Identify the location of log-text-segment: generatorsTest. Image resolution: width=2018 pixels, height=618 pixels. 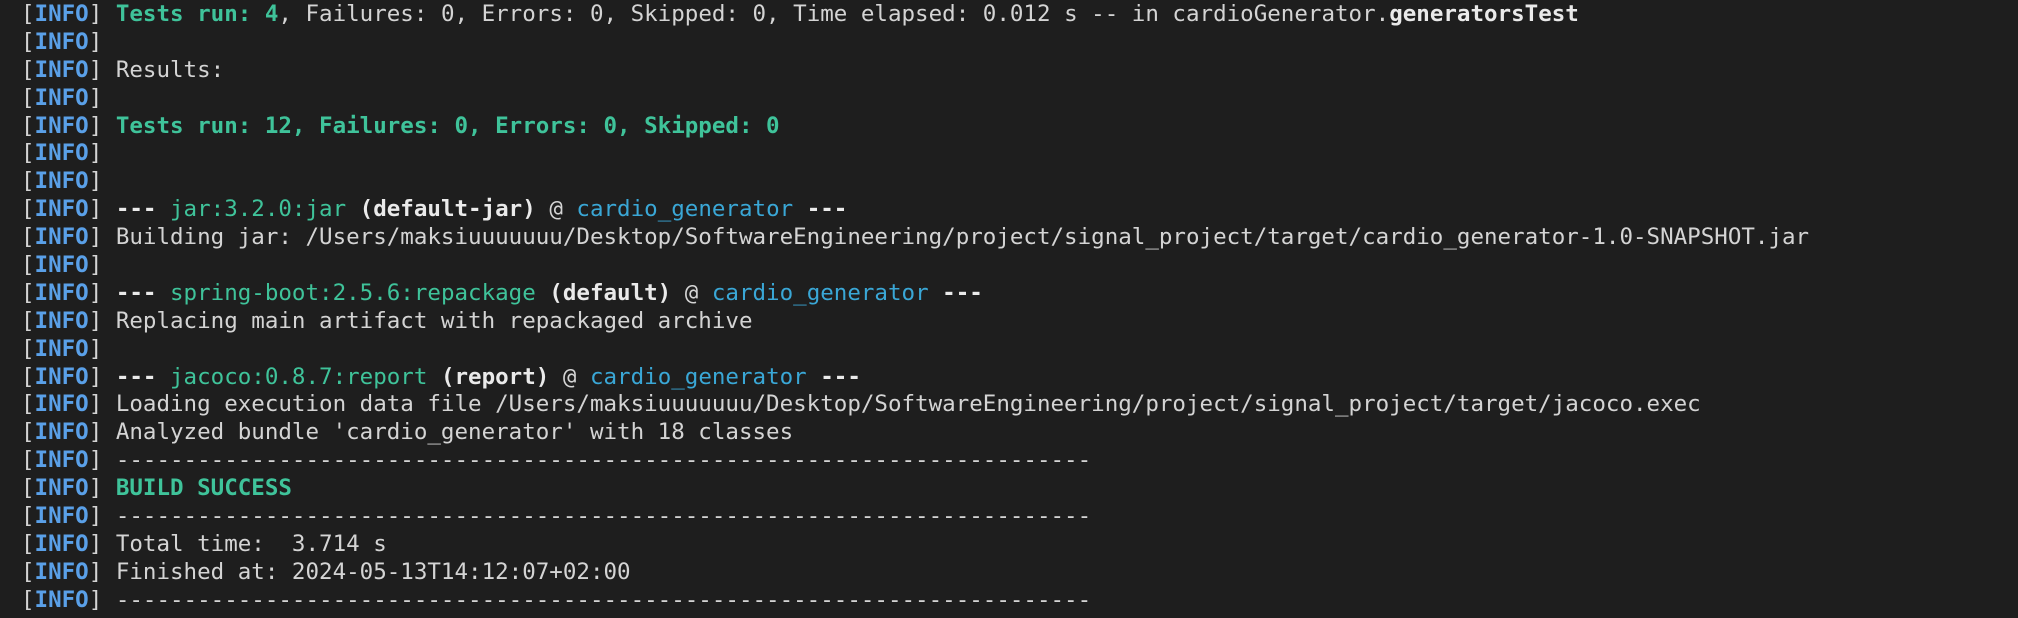
(1484, 14).